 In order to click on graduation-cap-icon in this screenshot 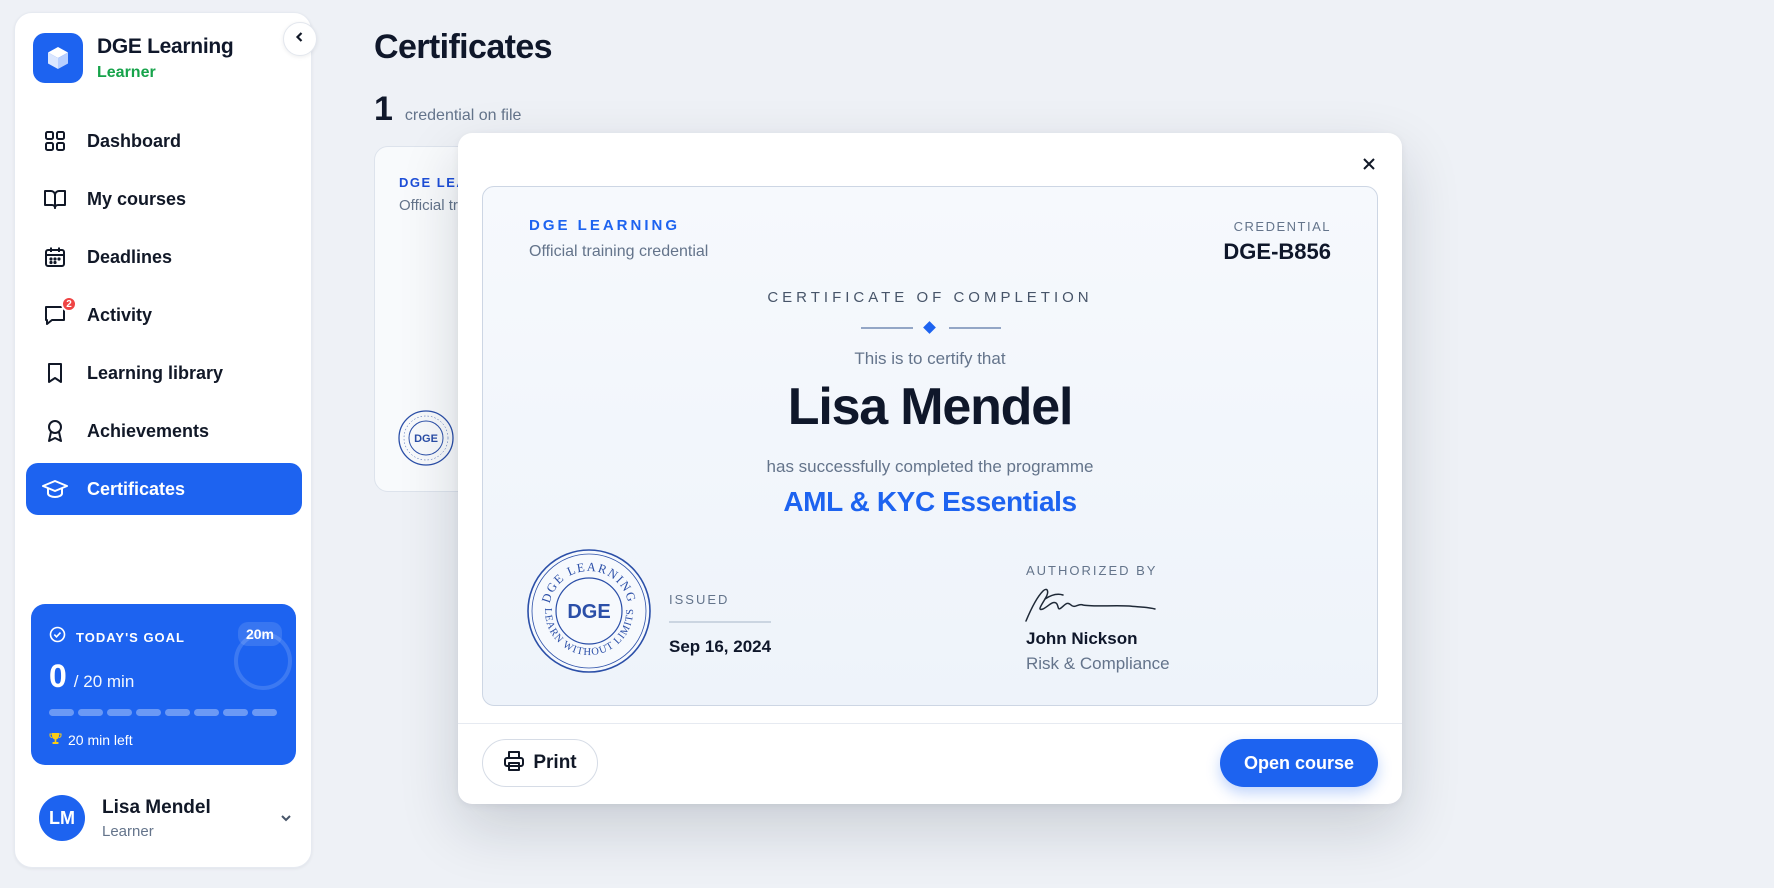, I will do `click(55, 489)`.